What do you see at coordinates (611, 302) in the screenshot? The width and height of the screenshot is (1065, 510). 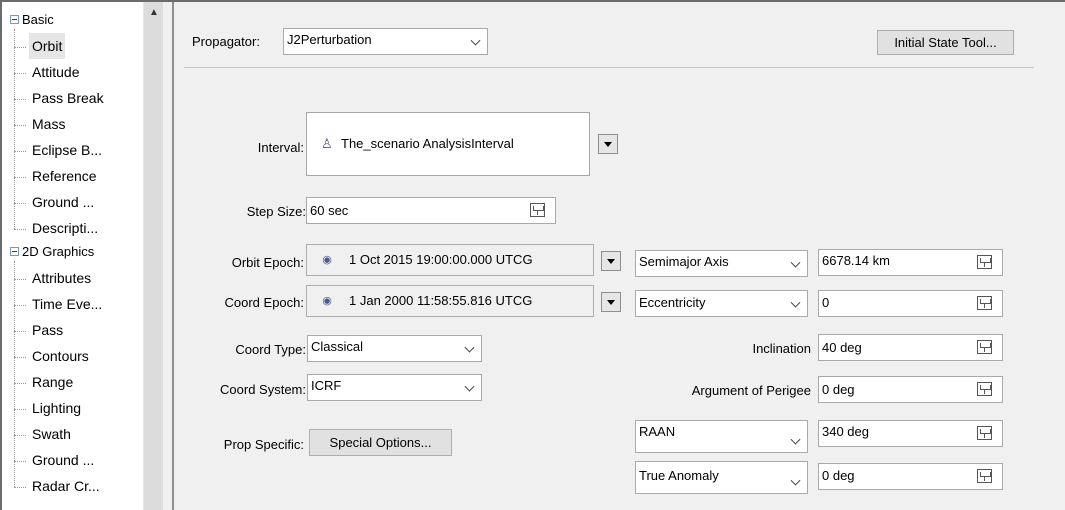 I see `coord-epoch-dropdown-button` at bounding box center [611, 302].